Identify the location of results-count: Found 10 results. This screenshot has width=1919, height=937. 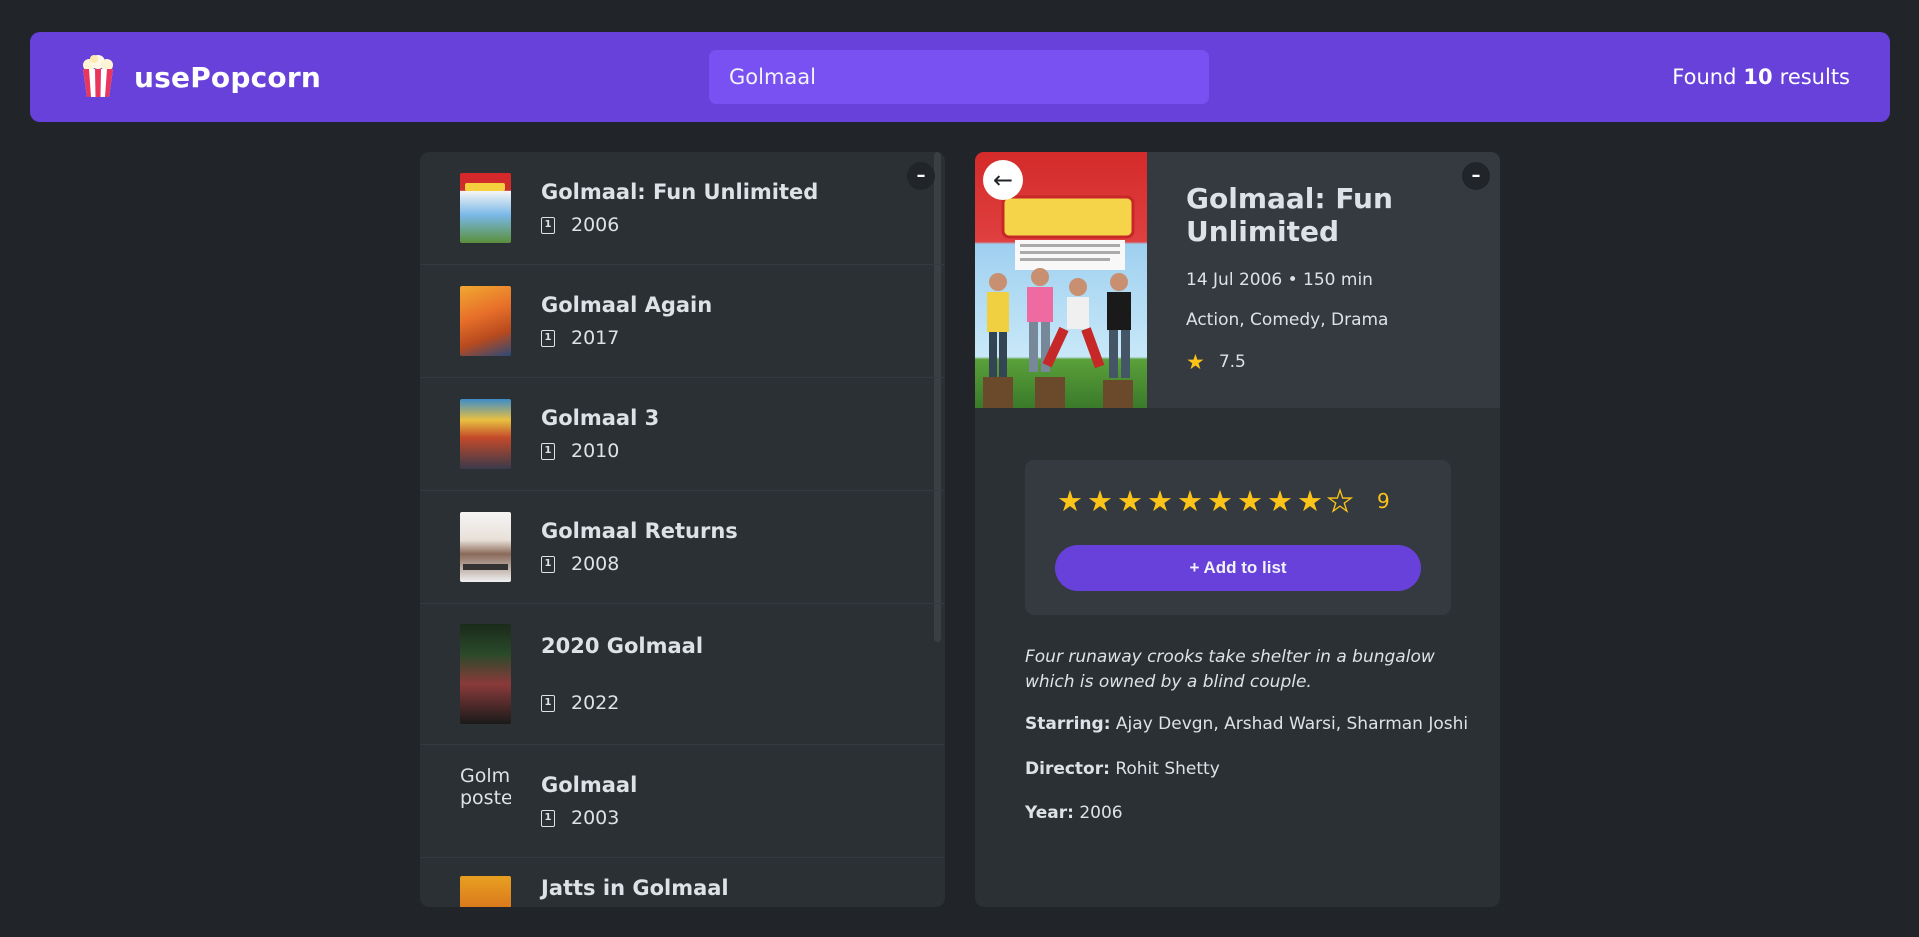
(1761, 77).